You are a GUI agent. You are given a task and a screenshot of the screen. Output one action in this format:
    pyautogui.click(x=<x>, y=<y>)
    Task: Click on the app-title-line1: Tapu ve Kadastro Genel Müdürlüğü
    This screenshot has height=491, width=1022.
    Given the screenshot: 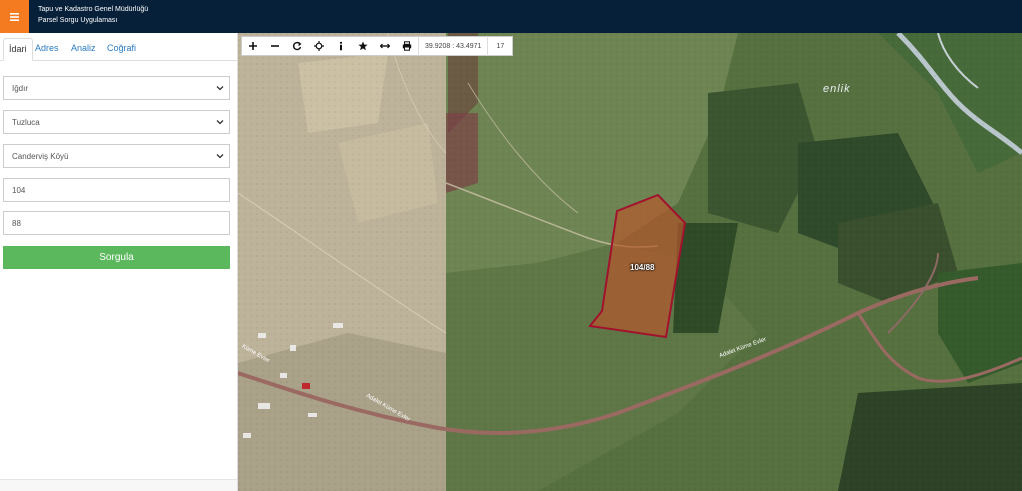 What is the action you would take?
    pyautogui.click(x=93, y=9)
    